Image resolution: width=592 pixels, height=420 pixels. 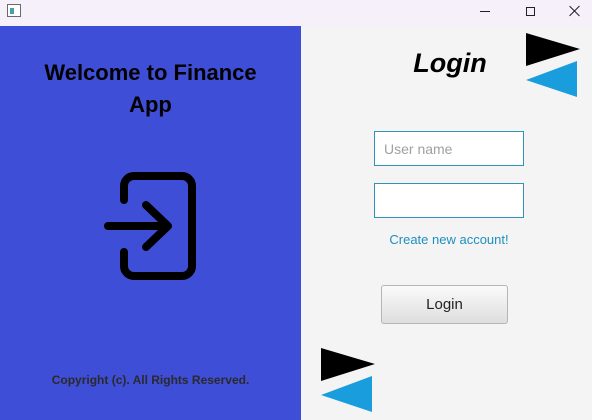 I want to click on maximize-button, so click(x=530, y=11).